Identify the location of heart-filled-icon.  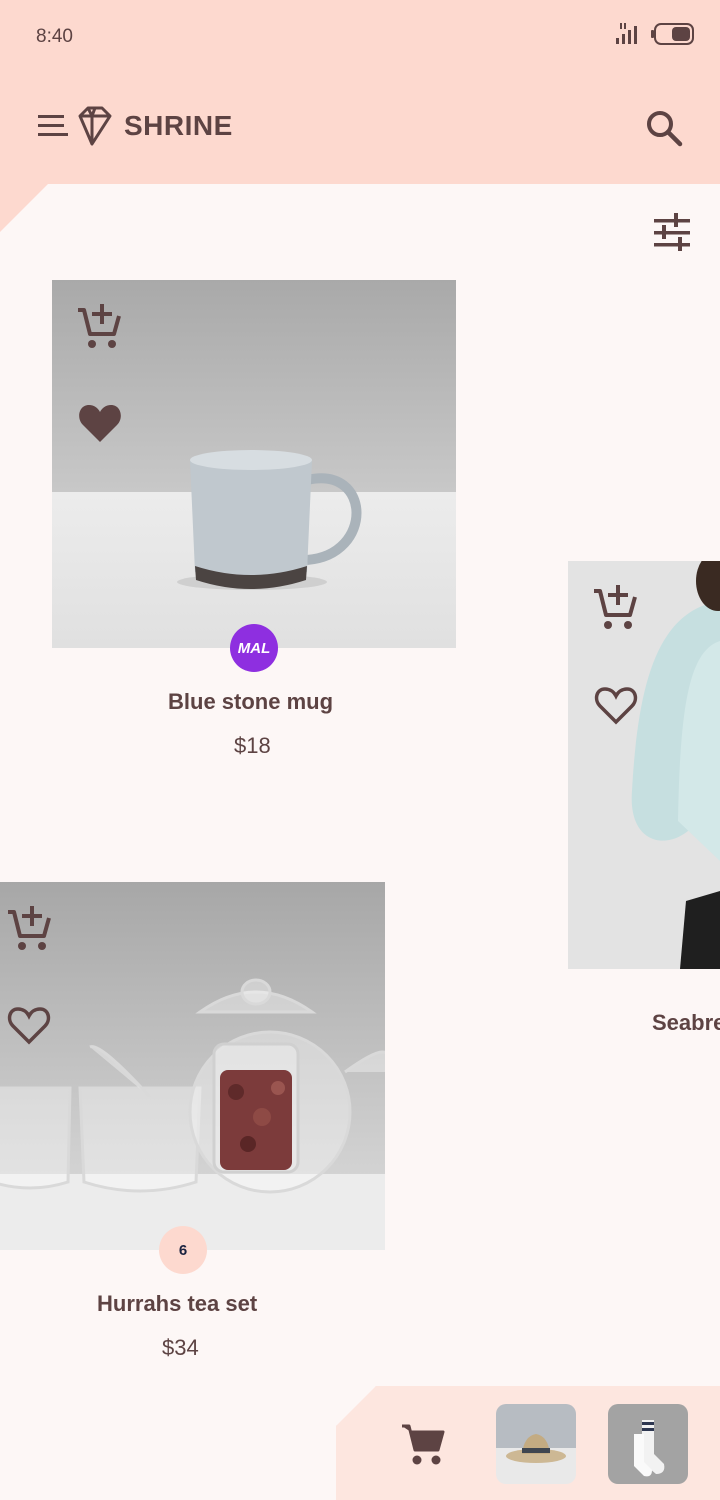
(100, 423).